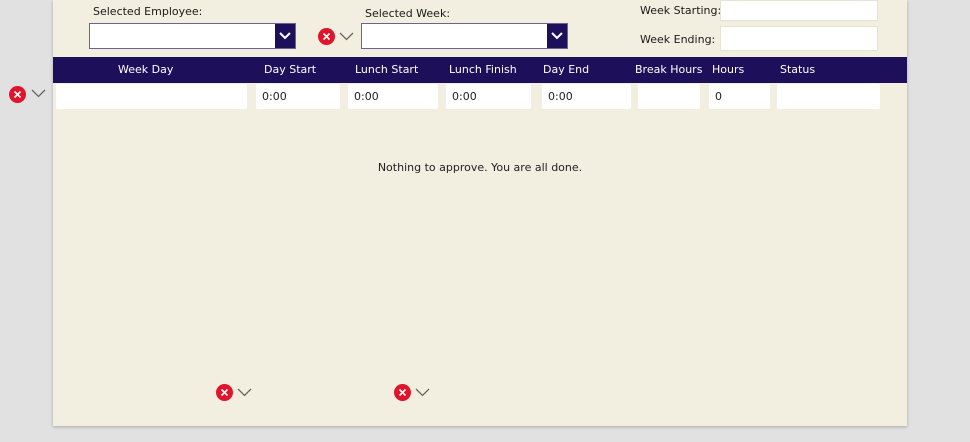 The height and width of the screenshot is (442, 970). I want to click on header-day-end: Day End, so click(566, 69).